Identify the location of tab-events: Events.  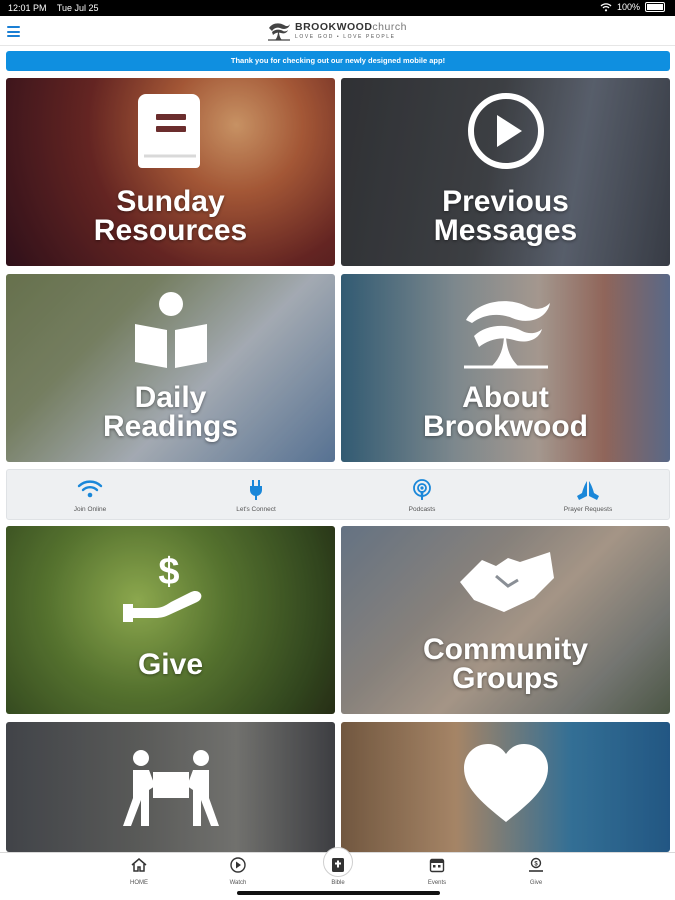
(437, 873).